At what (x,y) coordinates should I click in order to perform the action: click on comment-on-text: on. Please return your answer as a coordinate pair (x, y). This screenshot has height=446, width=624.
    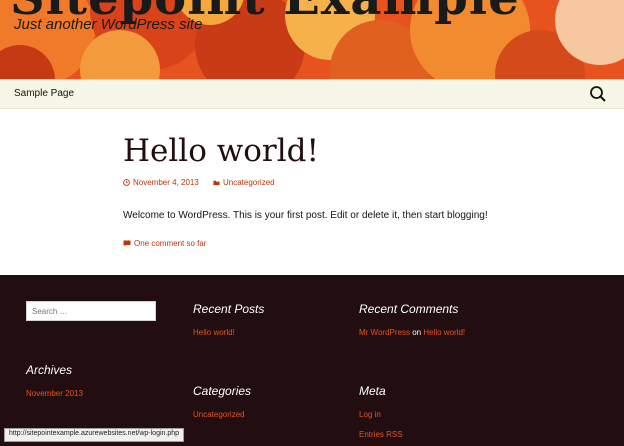
    Looking at the image, I should click on (417, 332).